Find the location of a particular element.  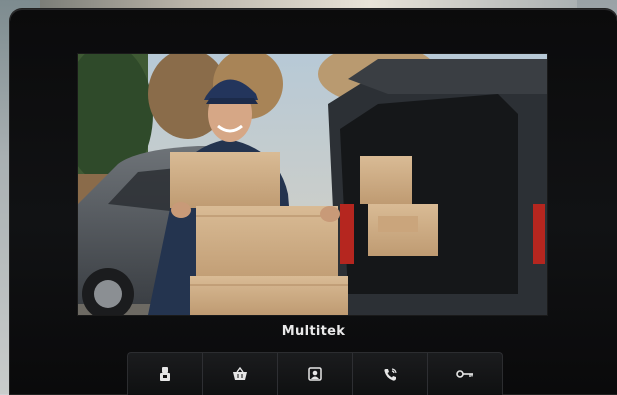

key-button is located at coordinates (465, 374).